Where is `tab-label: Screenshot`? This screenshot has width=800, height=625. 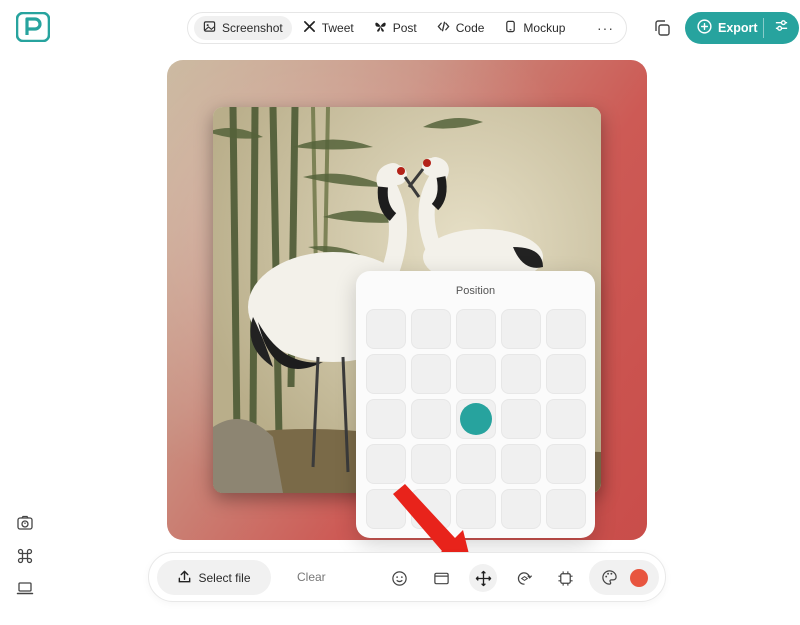
tab-label: Screenshot is located at coordinates (252, 28).